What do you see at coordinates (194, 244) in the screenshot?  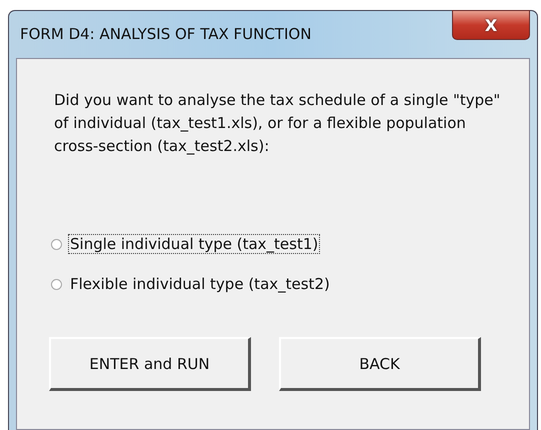 I see `radio-label: Single individual type (tax_test1)` at bounding box center [194, 244].